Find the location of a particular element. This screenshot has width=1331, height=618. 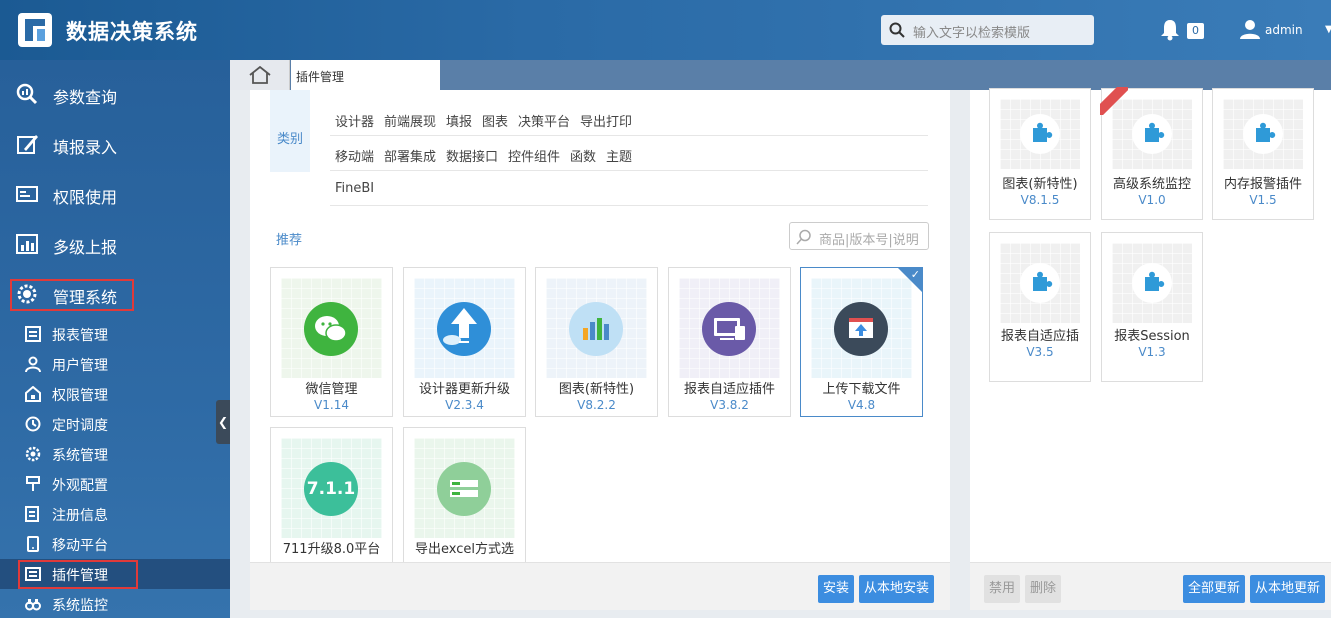

update-local-button: 从本地更新 is located at coordinates (1287, 589).